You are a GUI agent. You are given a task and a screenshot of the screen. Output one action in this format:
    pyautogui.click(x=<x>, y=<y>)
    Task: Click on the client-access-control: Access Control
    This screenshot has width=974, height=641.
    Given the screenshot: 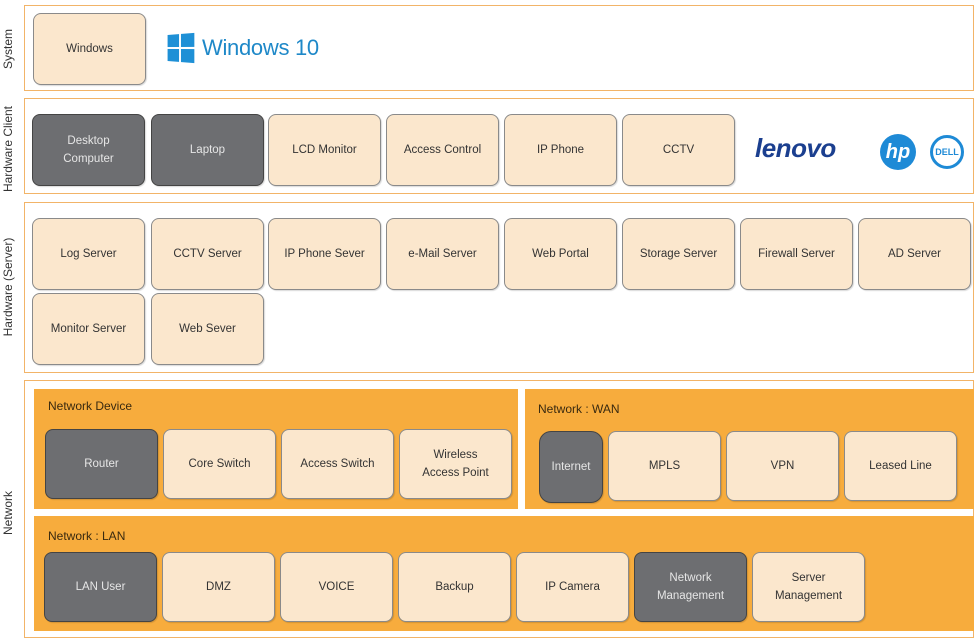 What is the action you would take?
    pyautogui.click(x=442, y=150)
    